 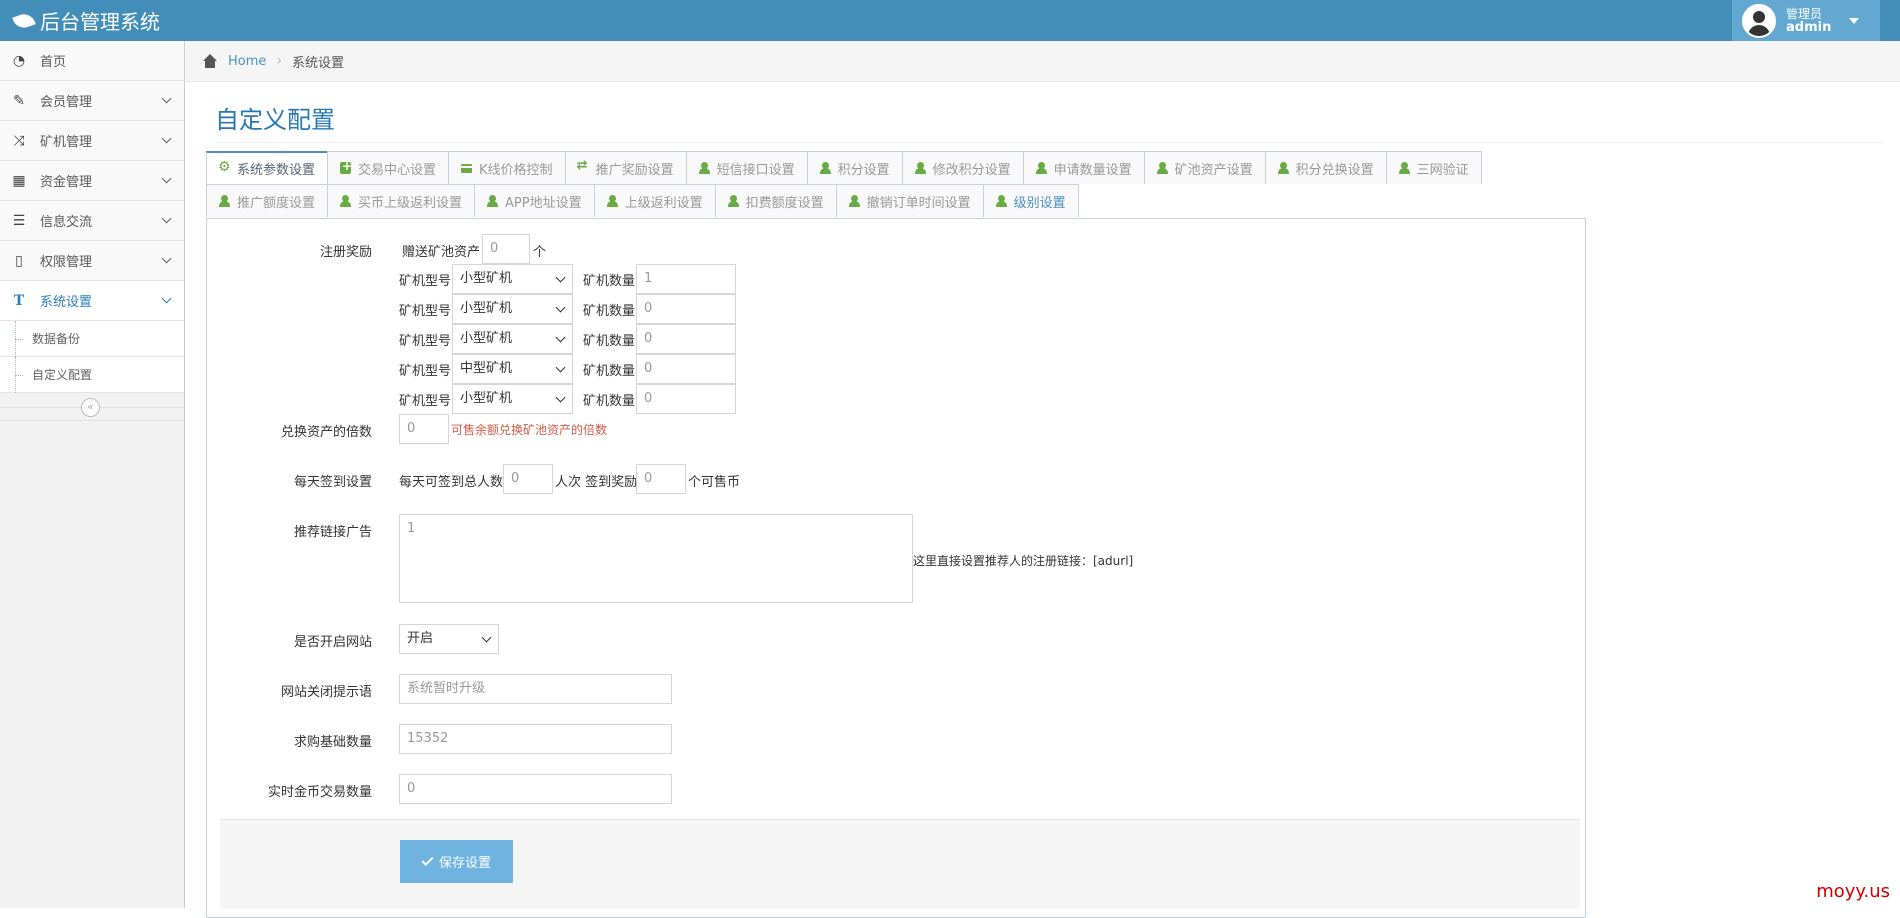 I want to click on sidebar-item-funds: ▦ 资金管理, so click(x=92, y=181).